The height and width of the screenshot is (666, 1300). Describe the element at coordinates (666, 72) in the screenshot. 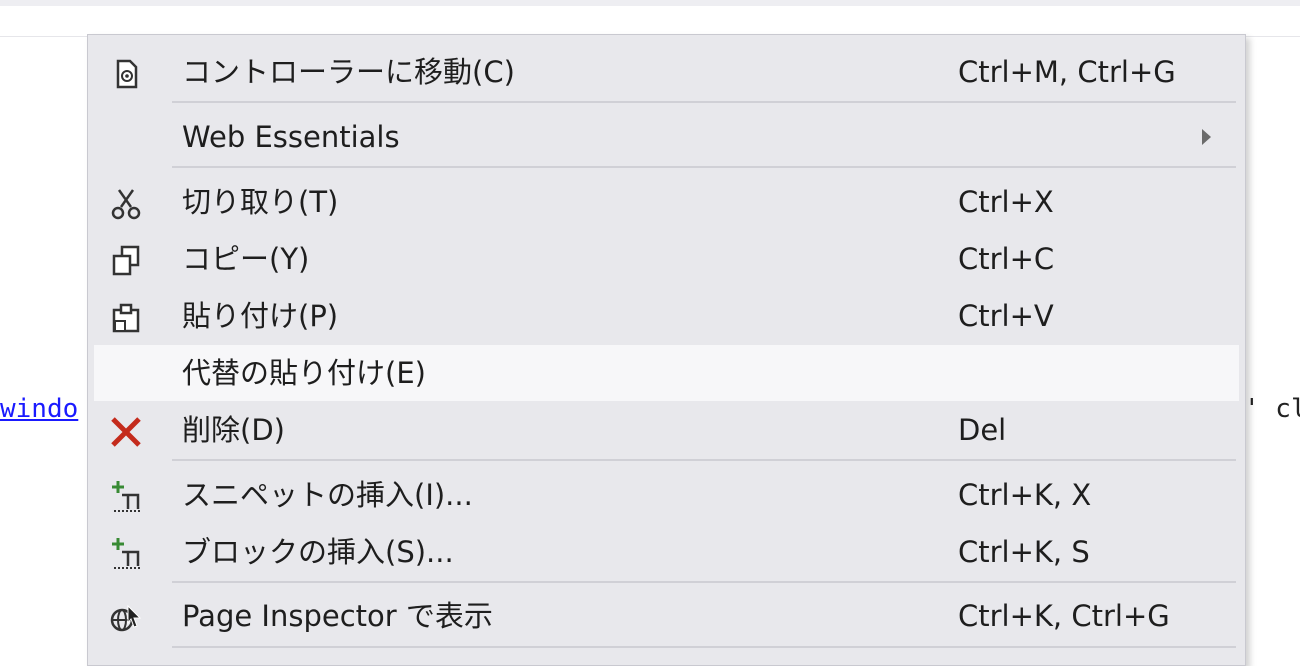

I see `menu-item-go-to-controller: コントローラーに移動(C) Ctrl+M, Ctrl+G` at that location.